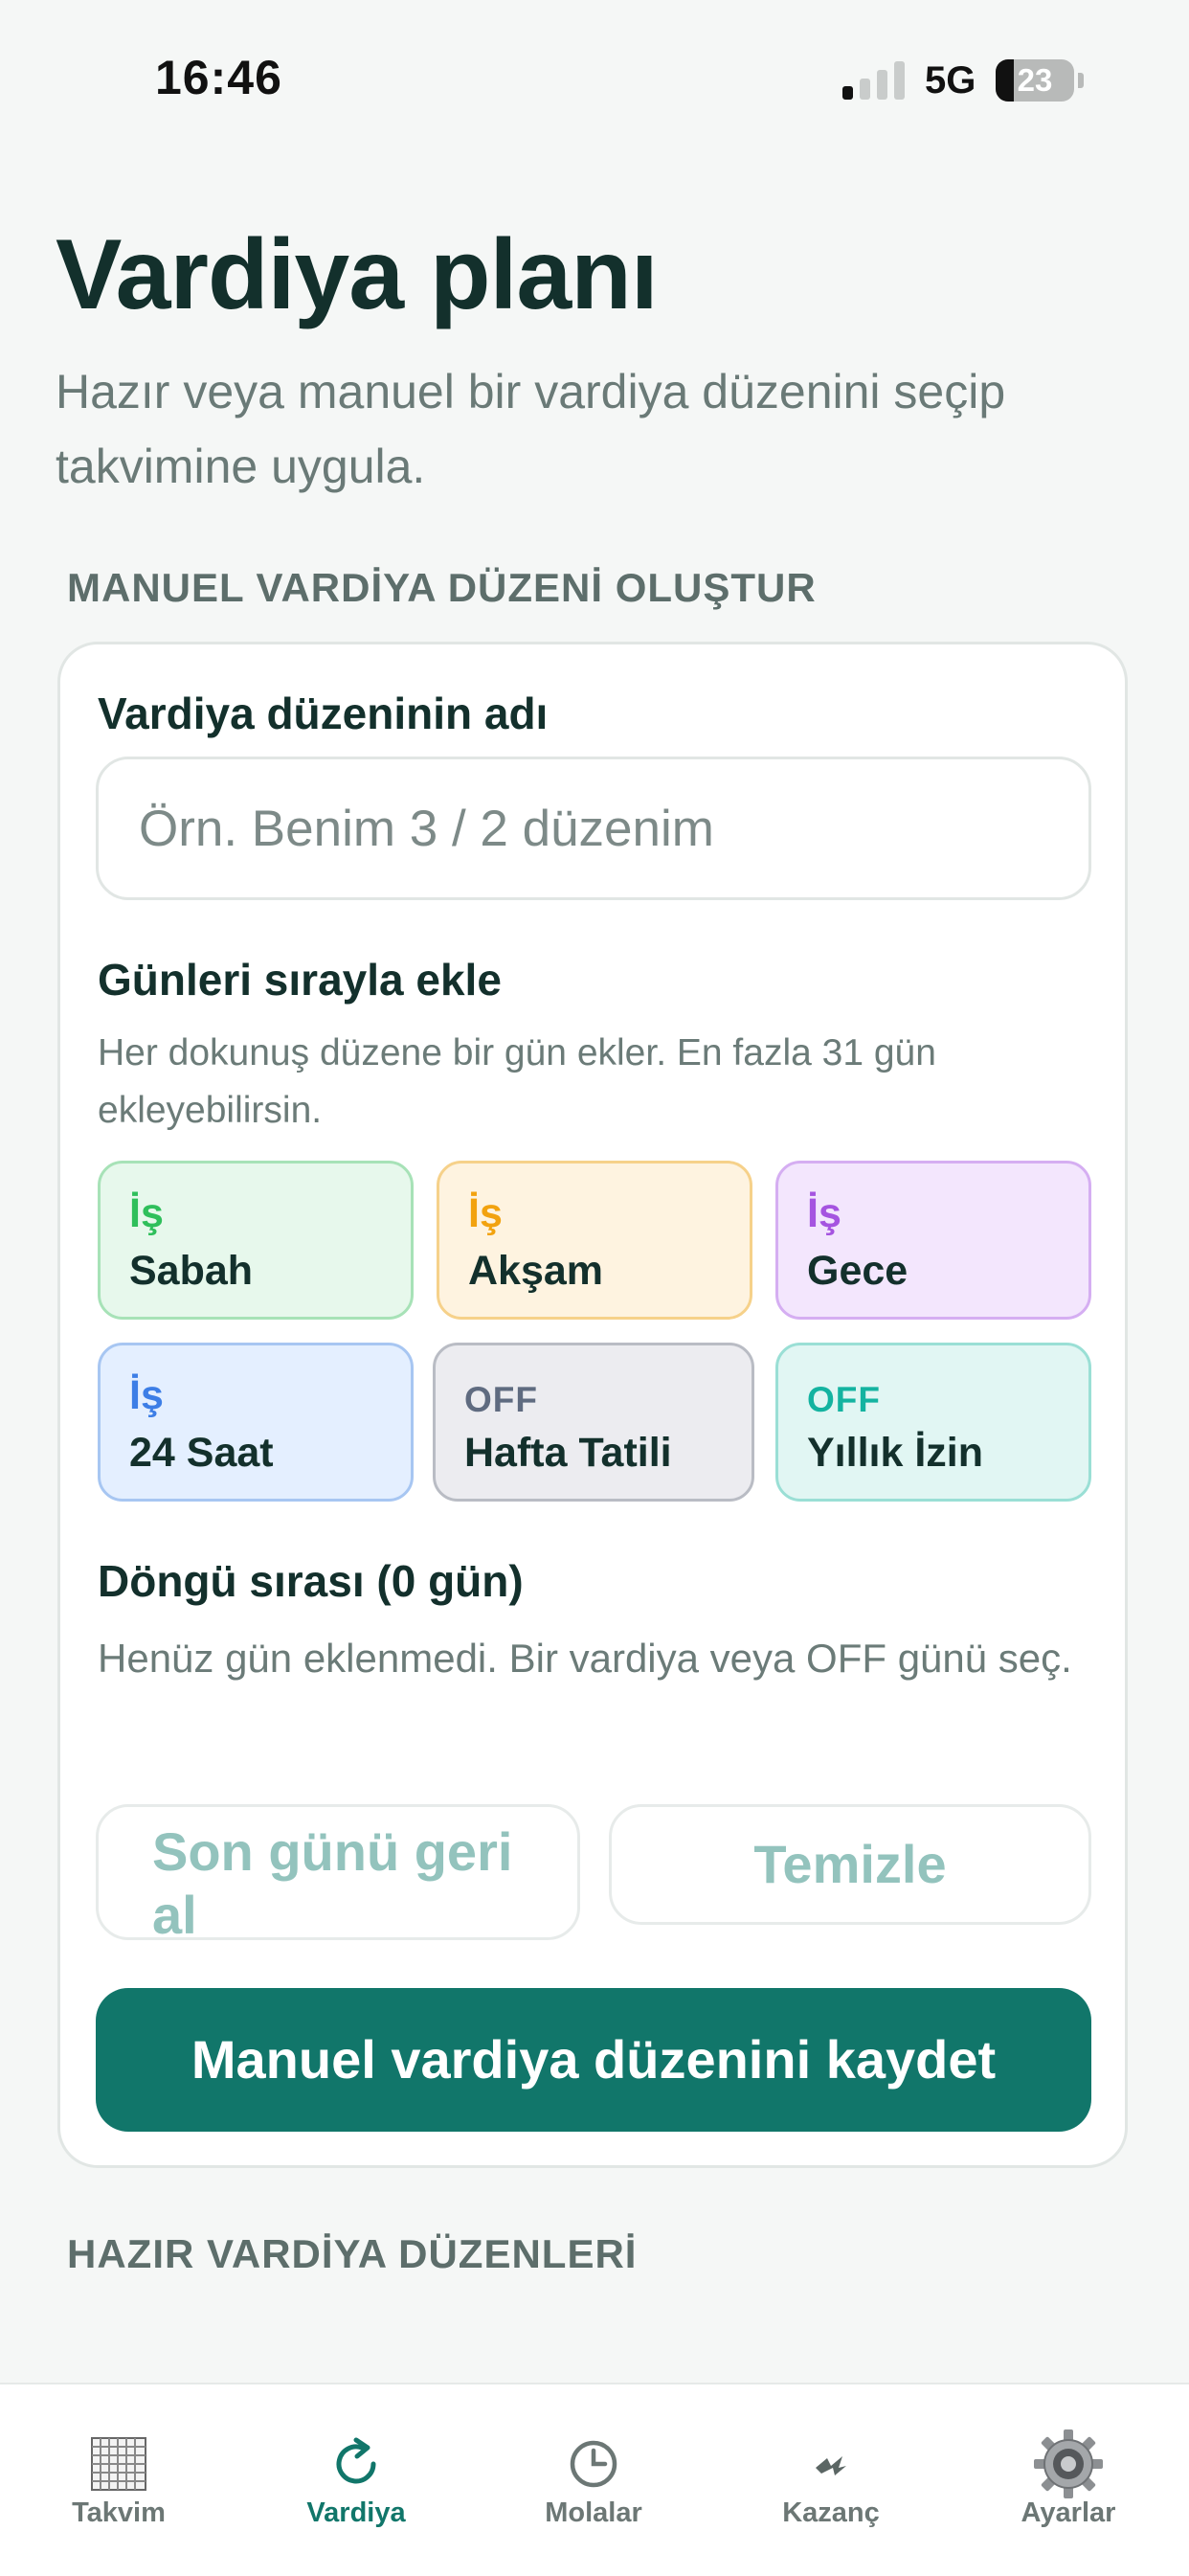  What do you see at coordinates (874, 80) in the screenshot?
I see `signal-icon` at bounding box center [874, 80].